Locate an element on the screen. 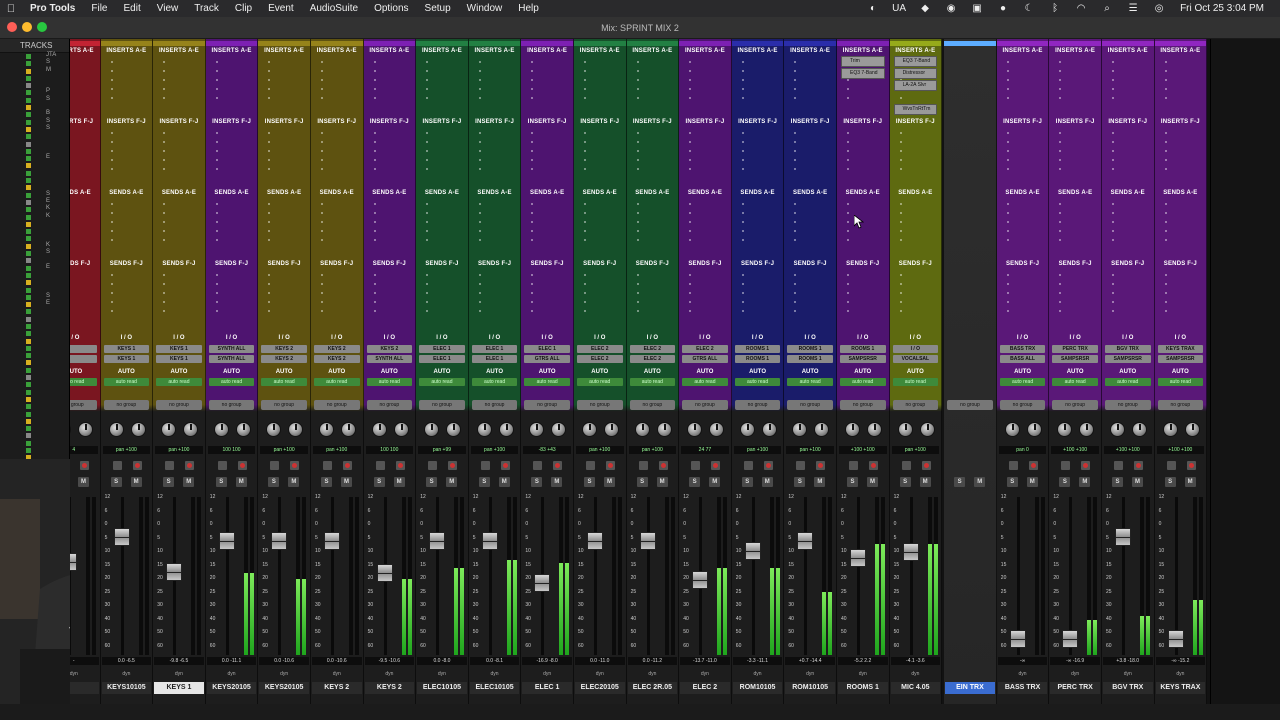 This screenshot has width=1280, height=720. menu-window: Window is located at coordinates (485, 8).